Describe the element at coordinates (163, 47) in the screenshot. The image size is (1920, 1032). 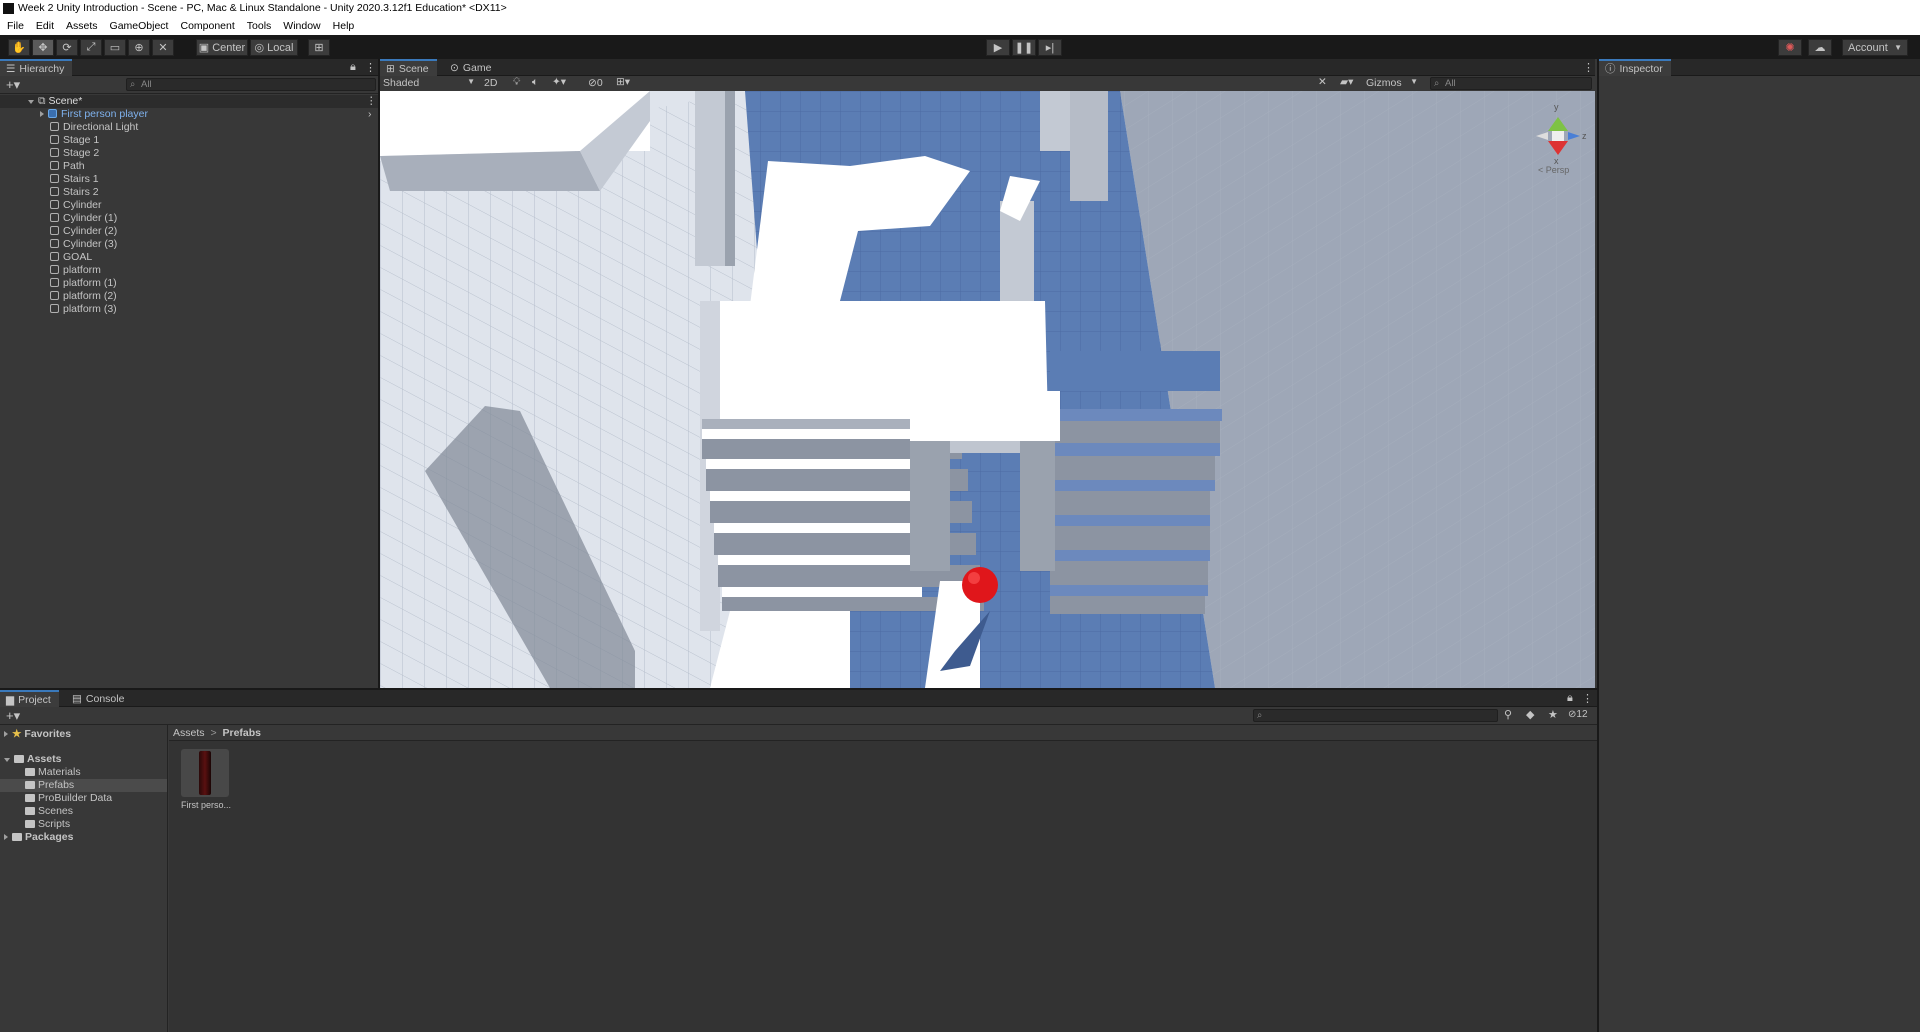
I see `custom-tool-button: ✕` at that location.